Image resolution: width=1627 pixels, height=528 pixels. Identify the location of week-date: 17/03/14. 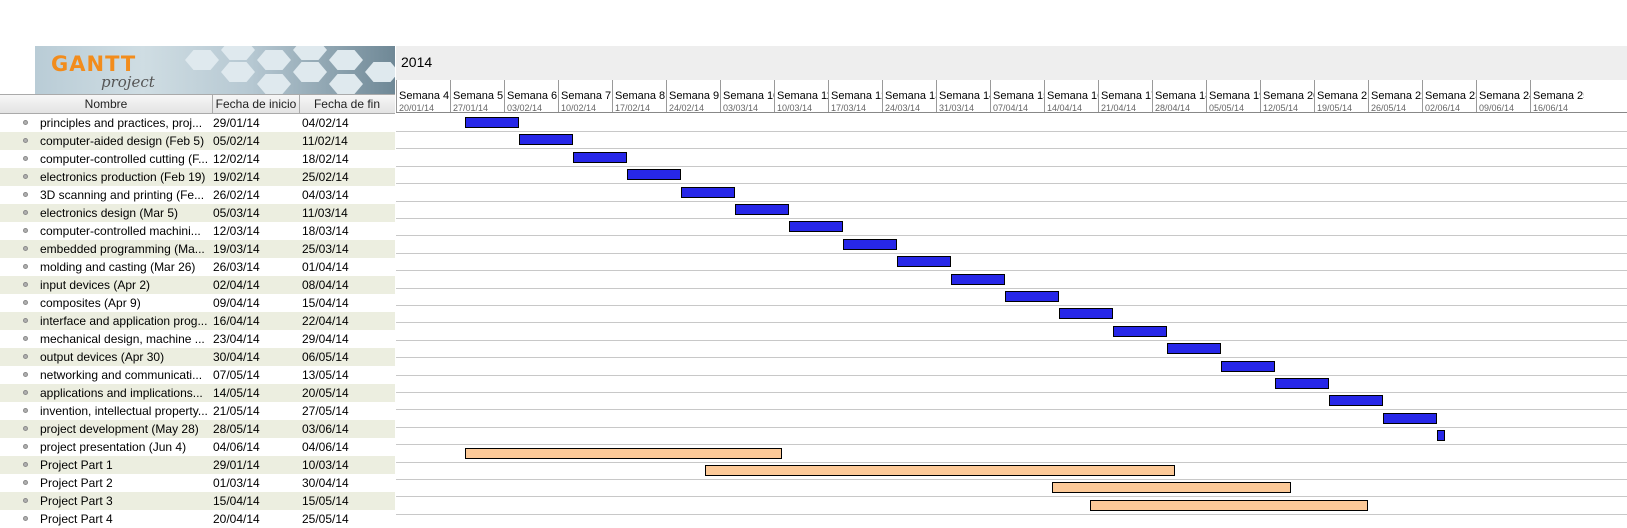
(849, 107).